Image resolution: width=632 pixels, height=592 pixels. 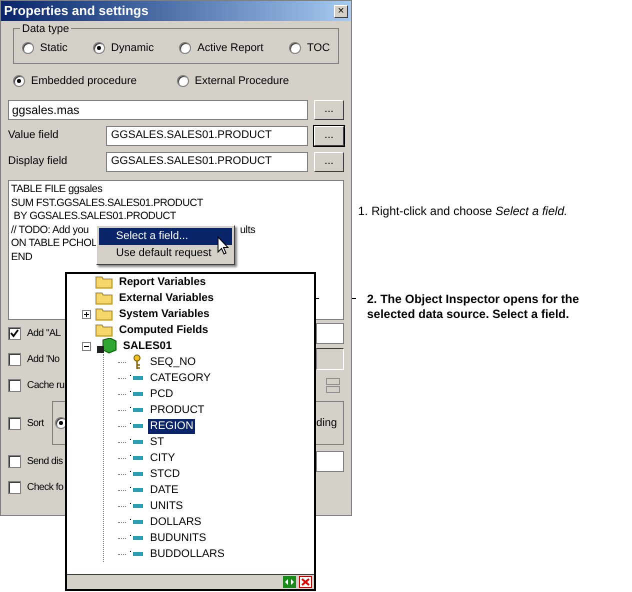 What do you see at coordinates (44, 333) in the screenshot?
I see `option-label: Add "AL` at bounding box center [44, 333].